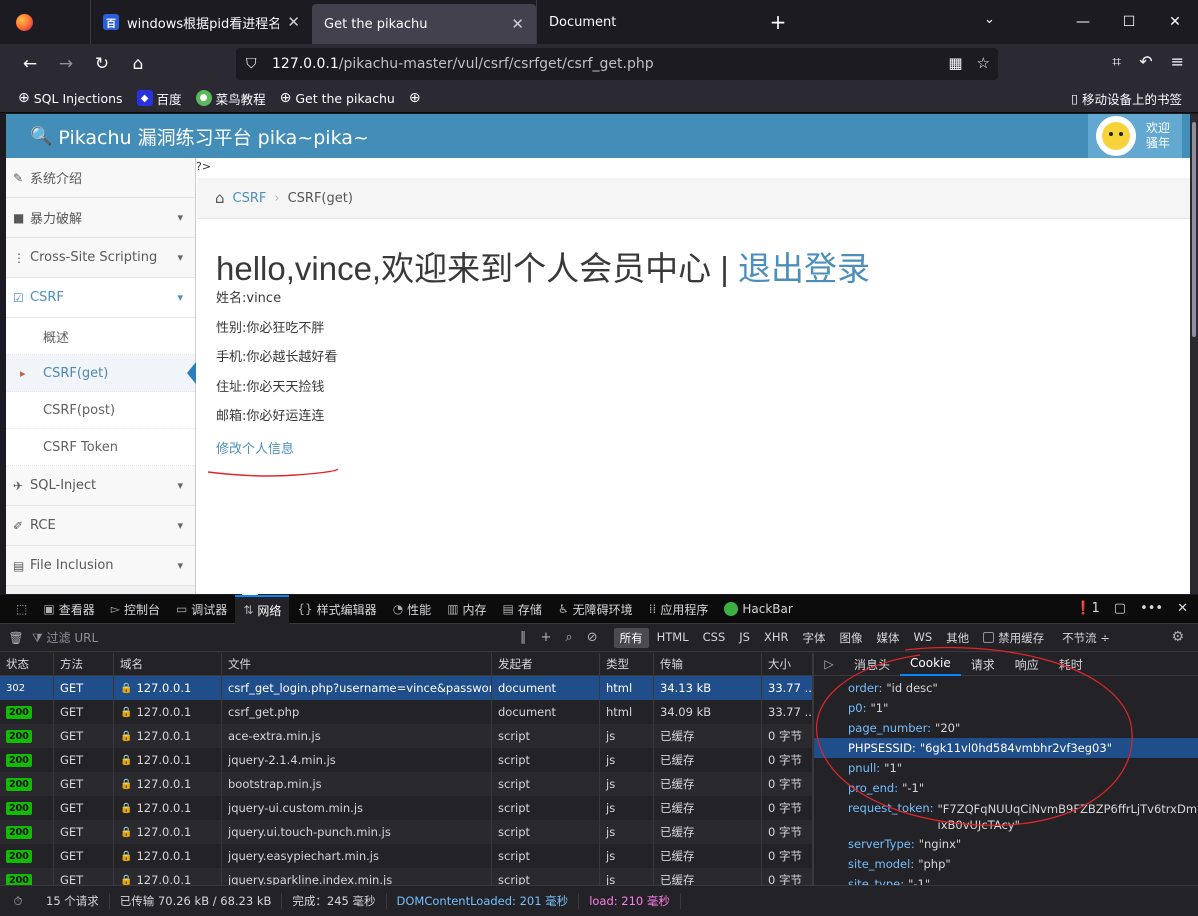 The height and width of the screenshot is (916, 1198). Describe the element at coordinates (466, 609) in the screenshot. I see `tab-memory: ▥ 内存` at that location.